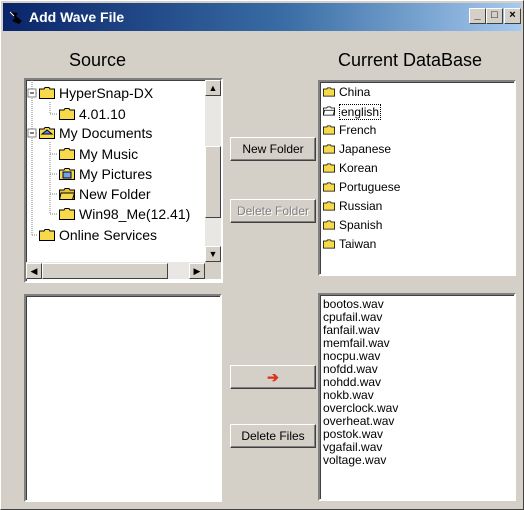 The height and width of the screenshot is (510, 524). I want to click on folder-label: Spanish, so click(361, 225).